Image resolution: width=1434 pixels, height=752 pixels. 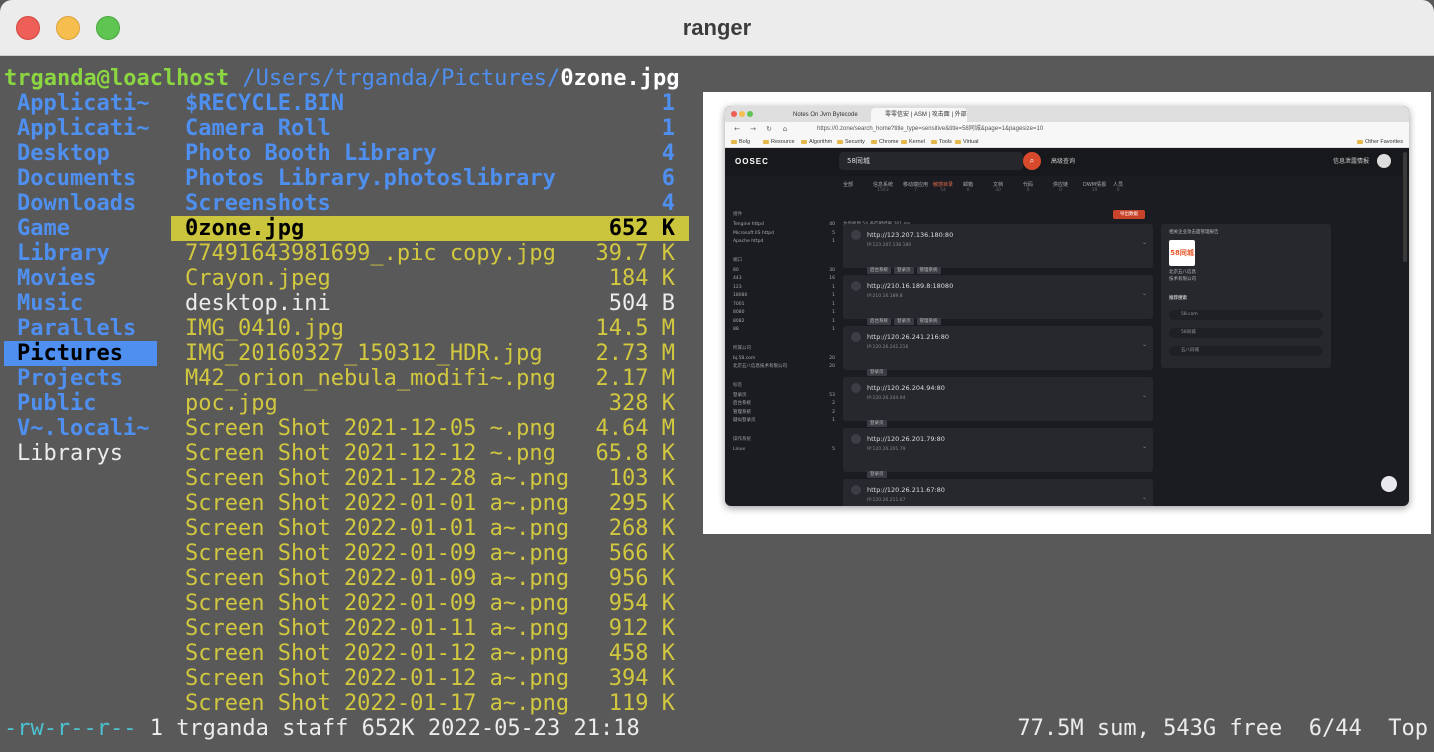 I want to click on file-list-item: Screen Shot 2022-01-11 a~.png 912 K, so click(x=430, y=628).